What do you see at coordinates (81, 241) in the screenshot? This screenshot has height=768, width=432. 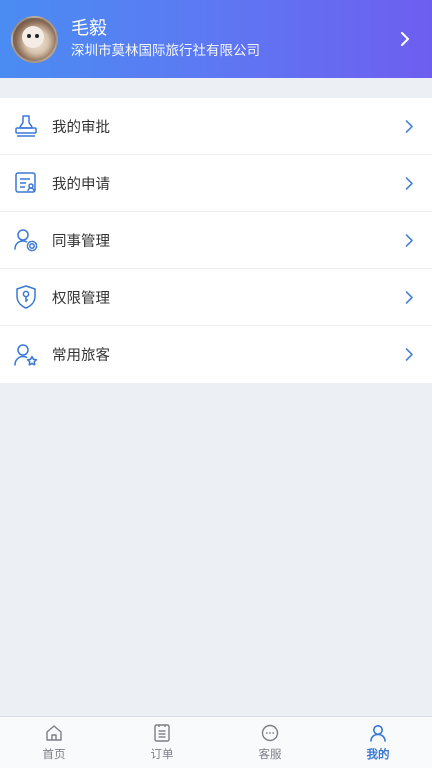 I see `menu-label: 同事管理` at bounding box center [81, 241].